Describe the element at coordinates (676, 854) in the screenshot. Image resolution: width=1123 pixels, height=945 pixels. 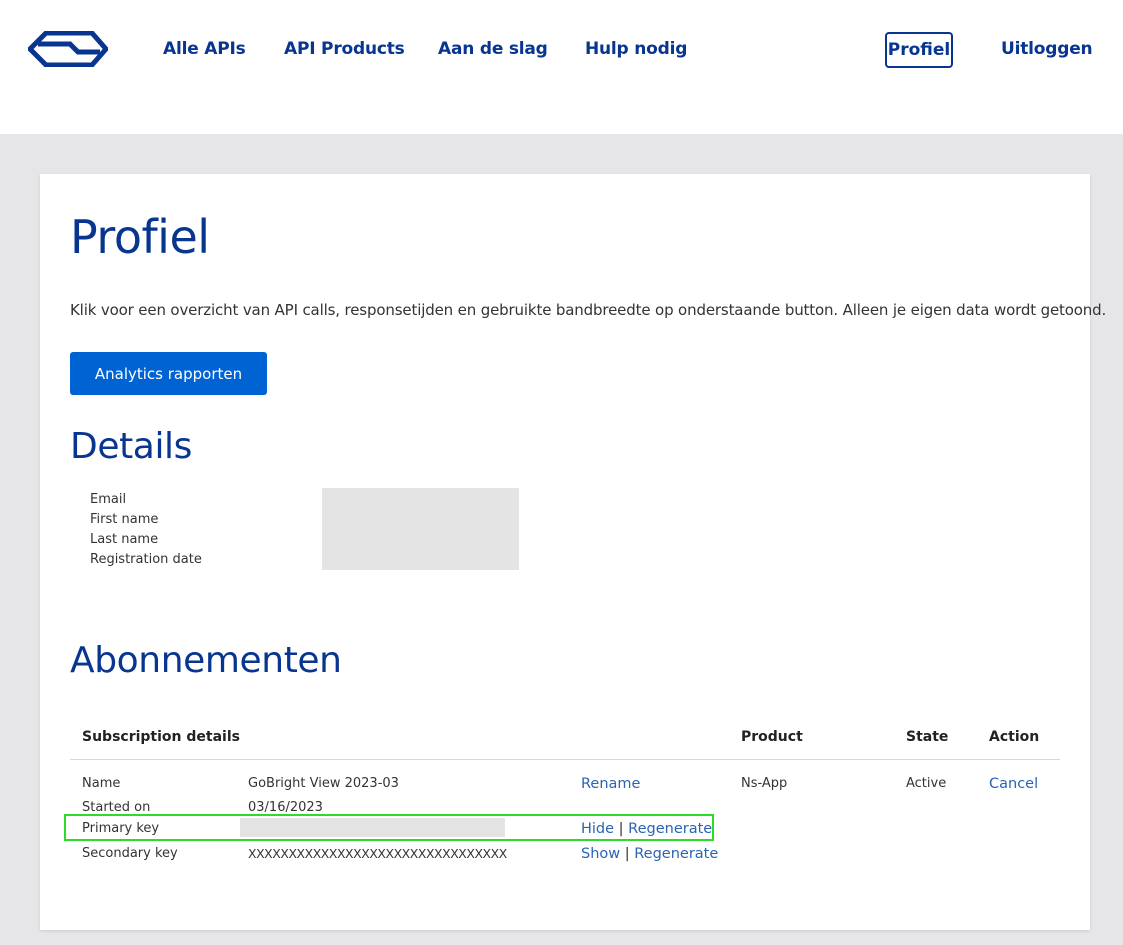
I see `secondary-key-regenerate-link: Regenerate` at that location.